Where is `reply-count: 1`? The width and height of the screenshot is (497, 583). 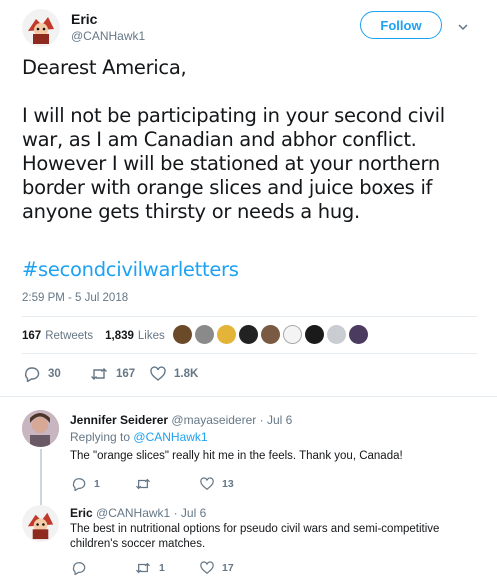 reply-count: 1 is located at coordinates (97, 484).